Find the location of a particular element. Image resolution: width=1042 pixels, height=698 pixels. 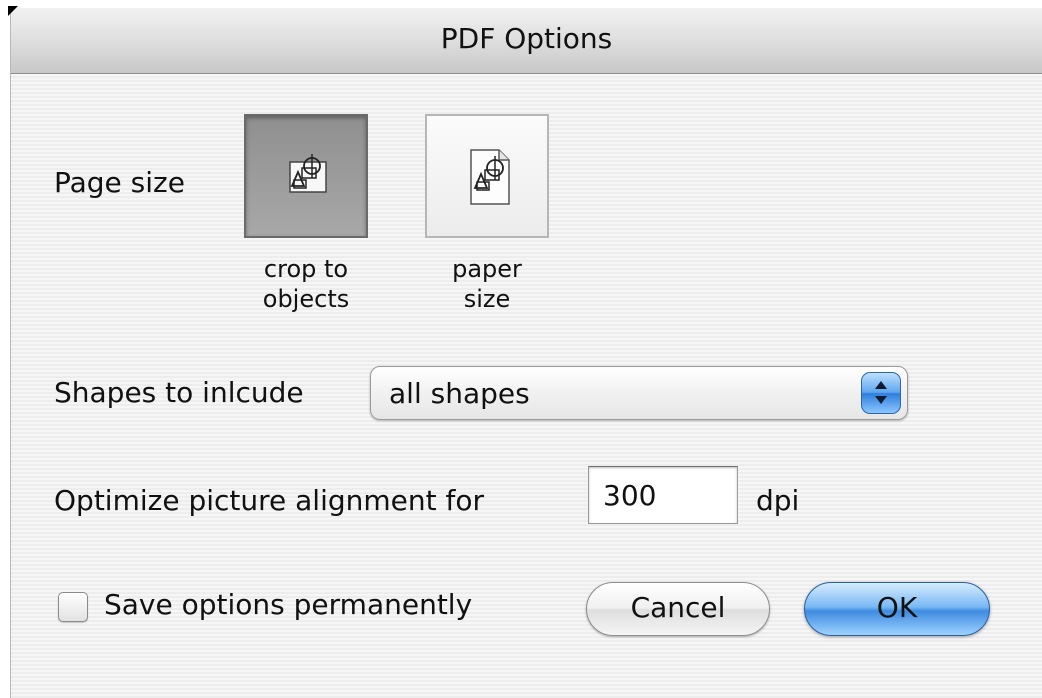

arrow-down-icon is located at coordinates (881, 400).